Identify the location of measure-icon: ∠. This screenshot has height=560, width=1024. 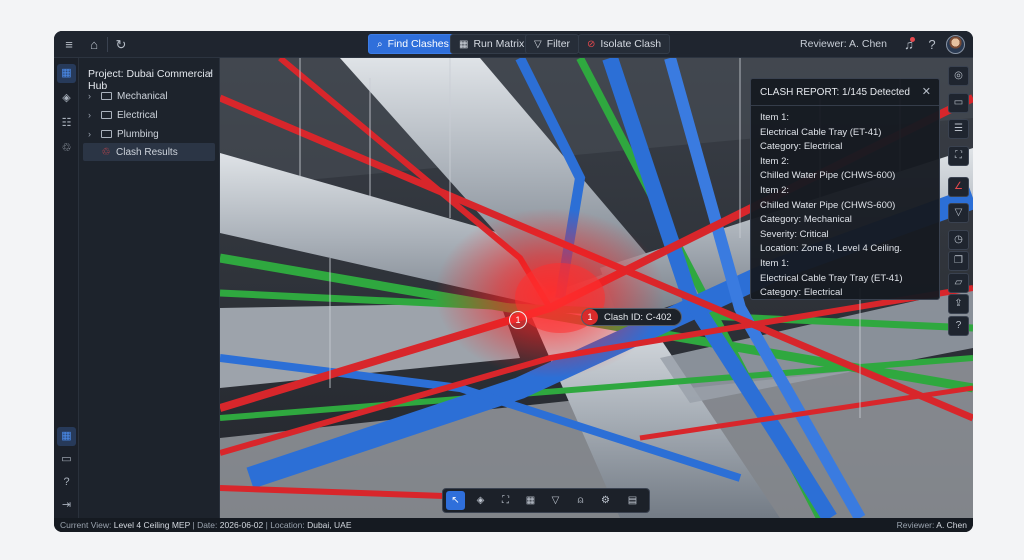
(958, 187).